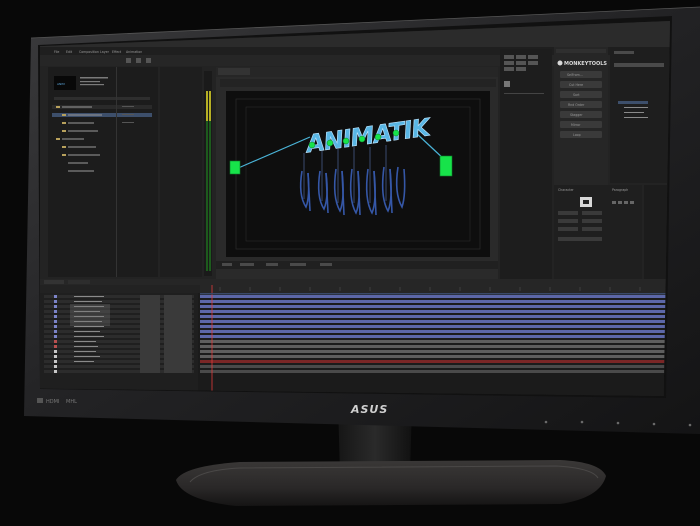 The image size is (700, 526). I want to click on svg-text: Rnd Order, so click(576, 105).